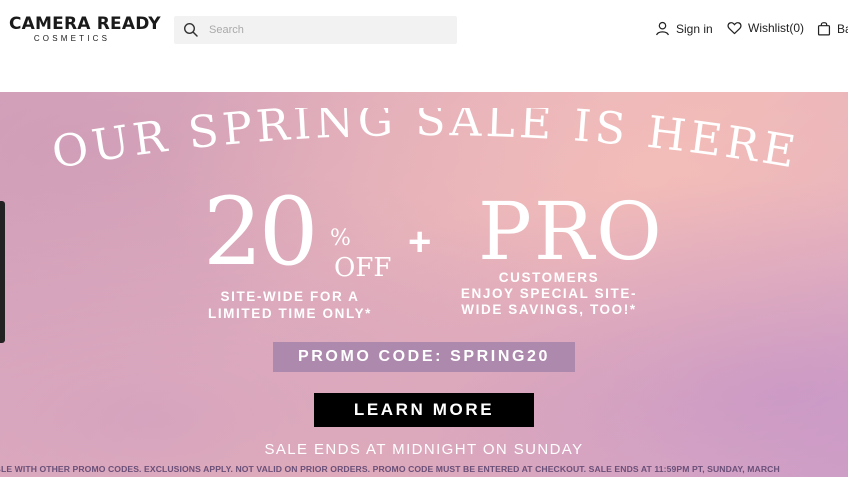 This screenshot has width=848, height=477. I want to click on shopping-bag-icon, so click(824, 29).